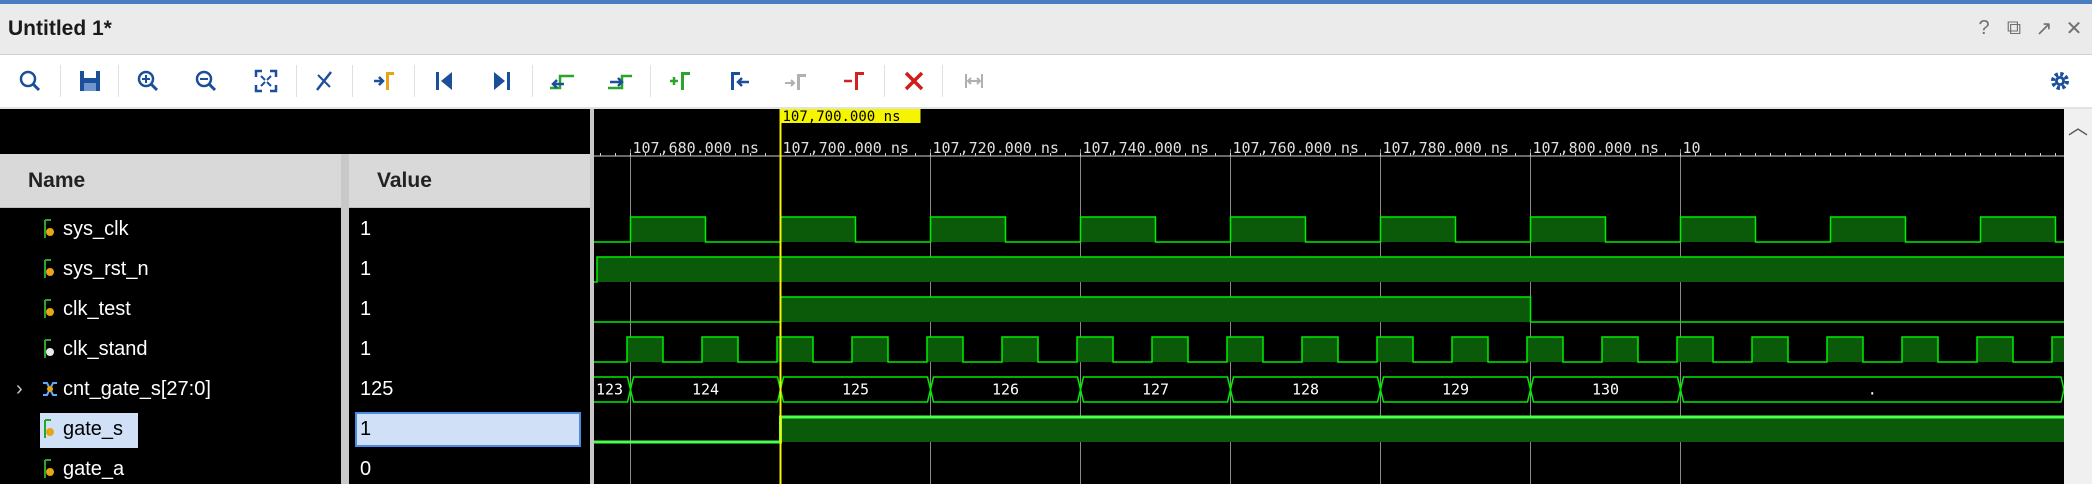  I want to click on bus-value-label: 125, so click(855, 390).